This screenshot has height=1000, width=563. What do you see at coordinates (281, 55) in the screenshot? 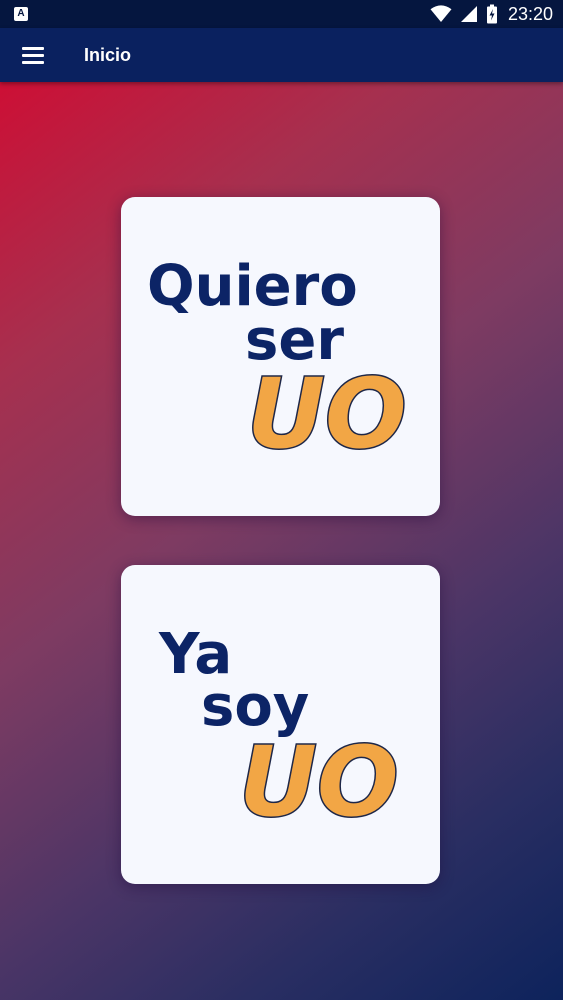
I see `app-bar: Inicio` at bounding box center [281, 55].